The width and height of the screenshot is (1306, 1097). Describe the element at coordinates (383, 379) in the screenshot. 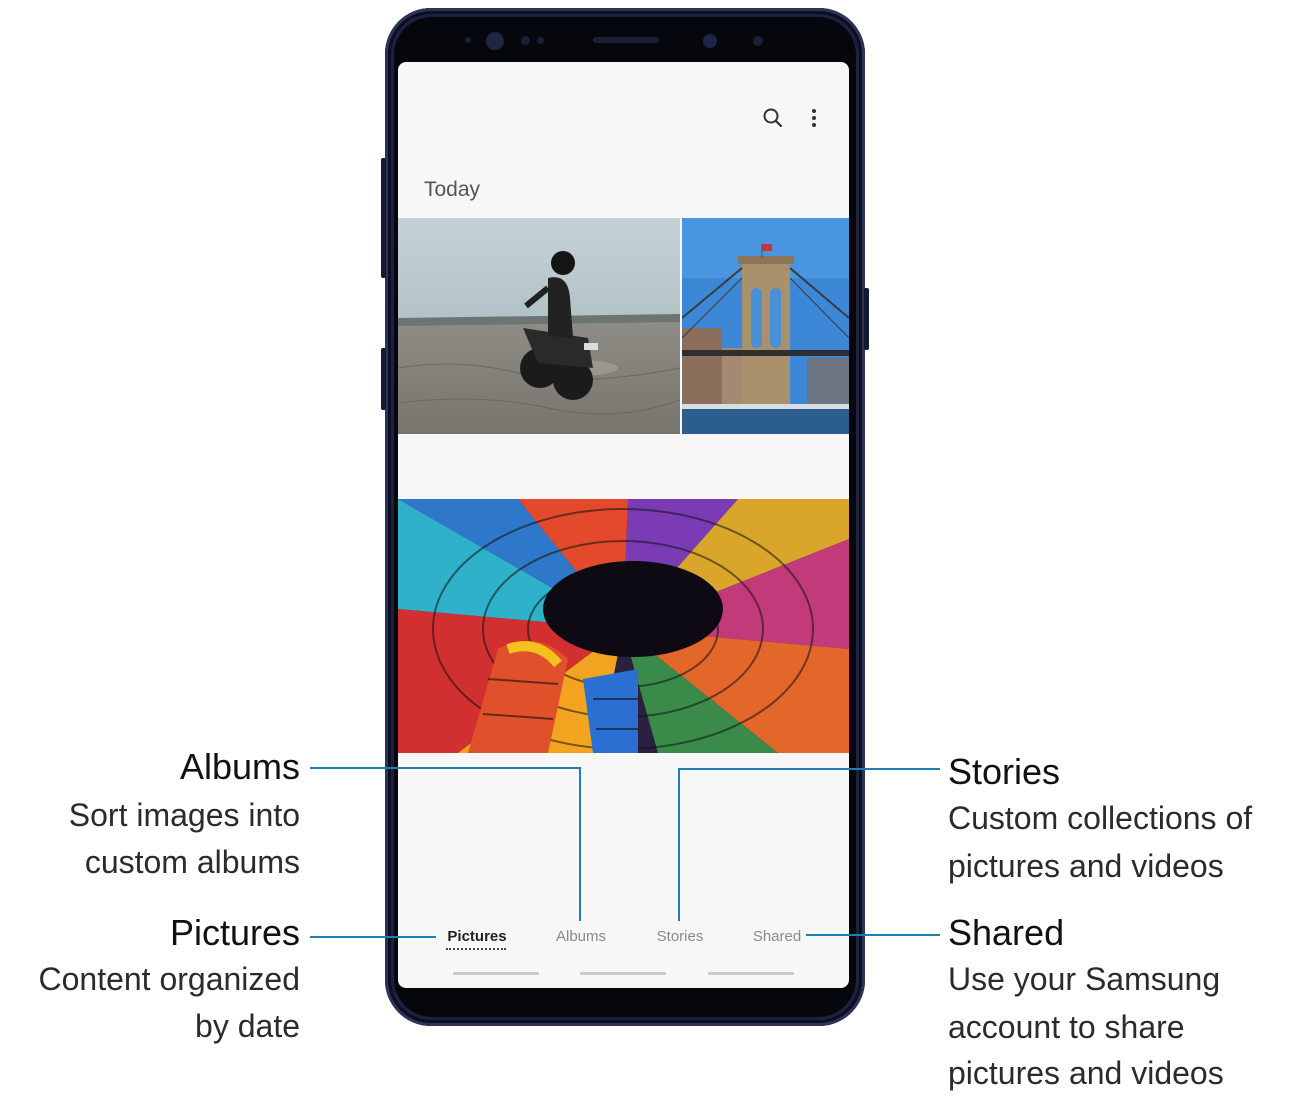

I see `bixby-button` at that location.